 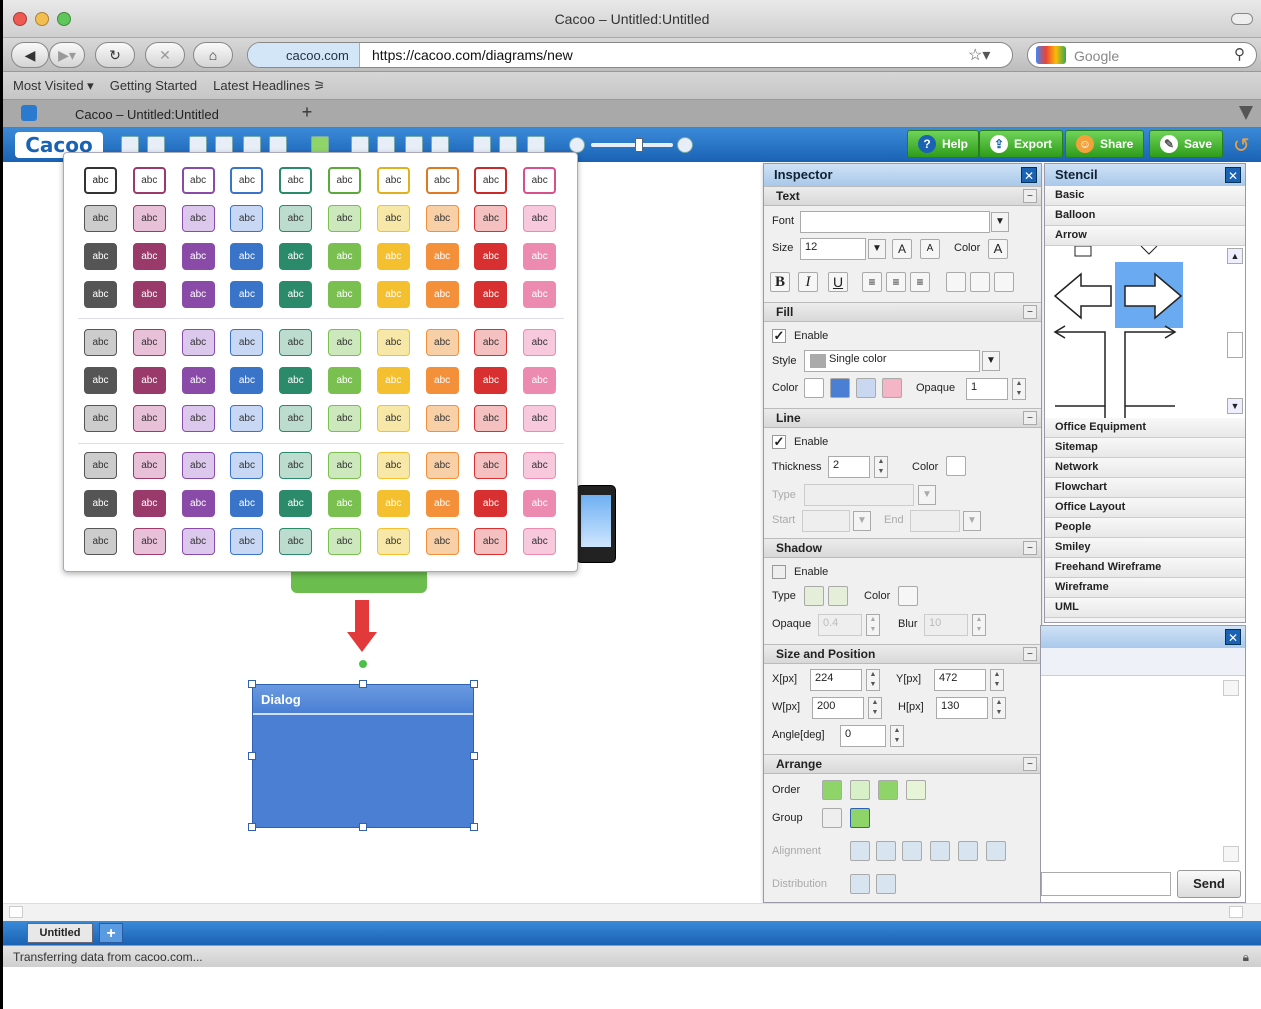 What do you see at coordinates (863, 736) in the screenshot?
I see `angle-input: 0` at bounding box center [863, 736].